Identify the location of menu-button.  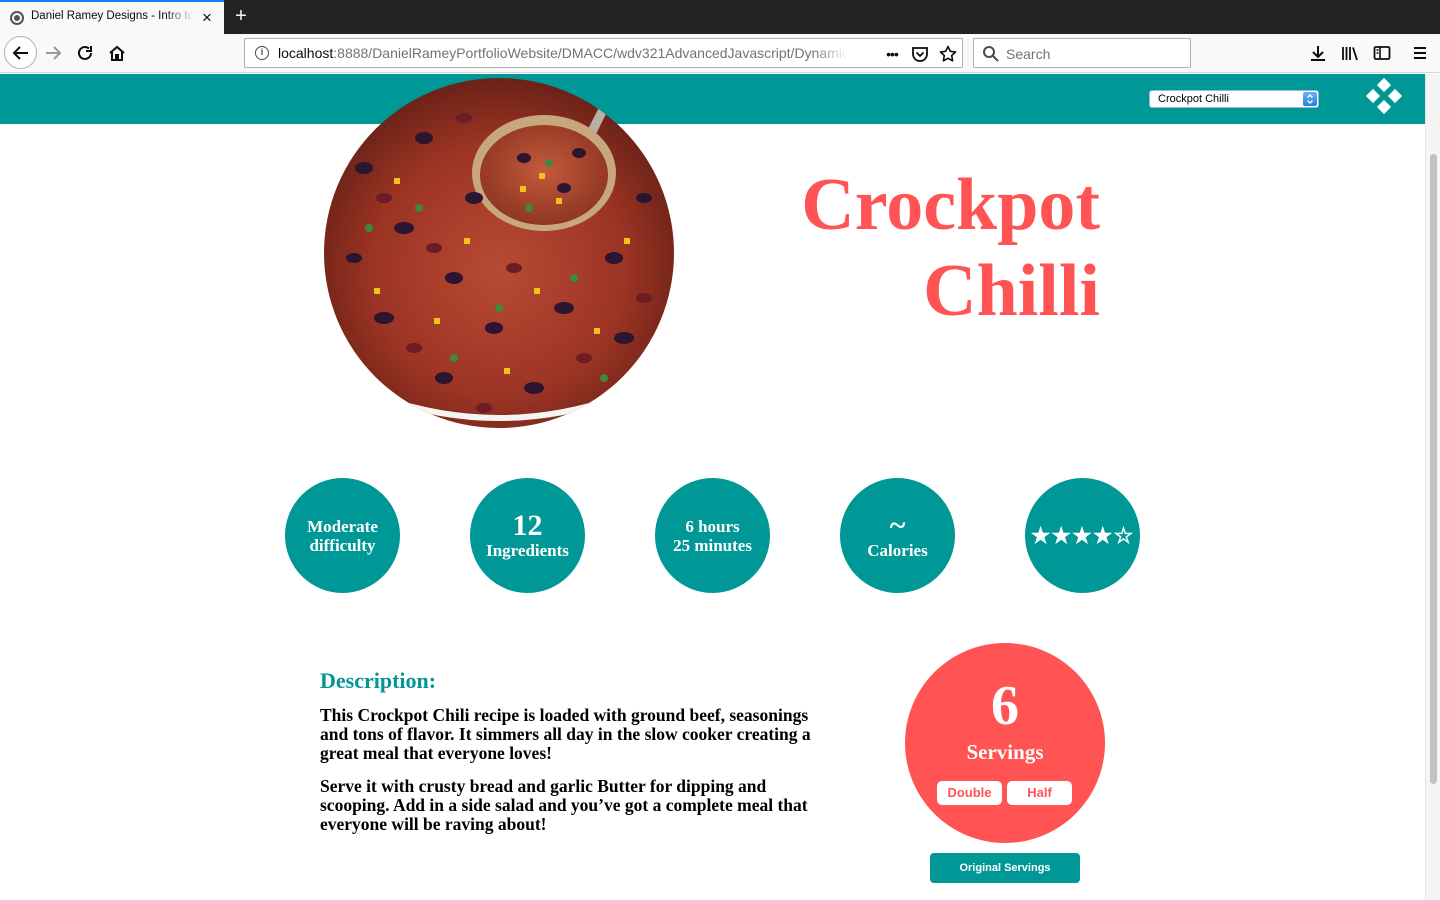
(1420, 53).